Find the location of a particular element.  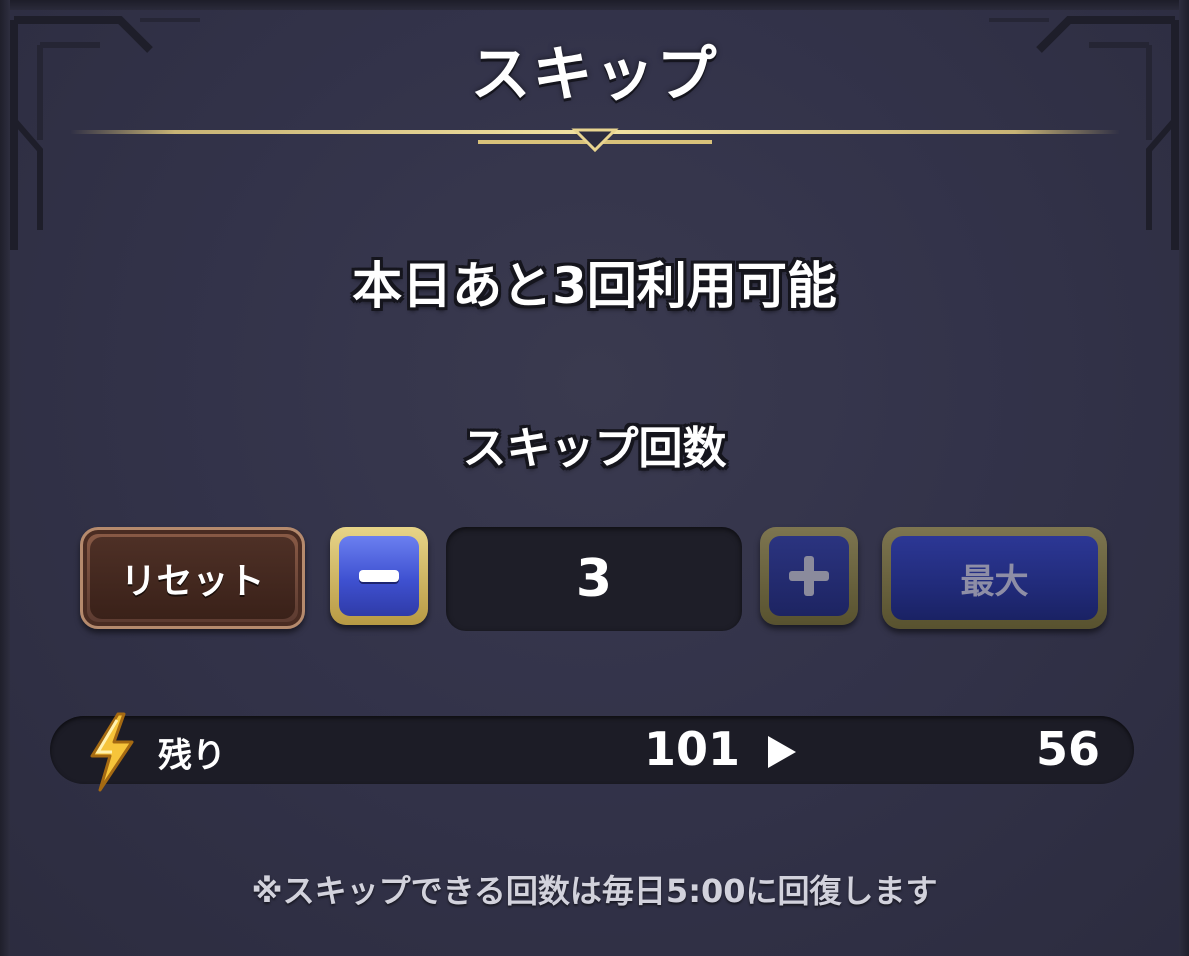

skip-count-label: スキップ回数 is located at coordinates (594, 448).